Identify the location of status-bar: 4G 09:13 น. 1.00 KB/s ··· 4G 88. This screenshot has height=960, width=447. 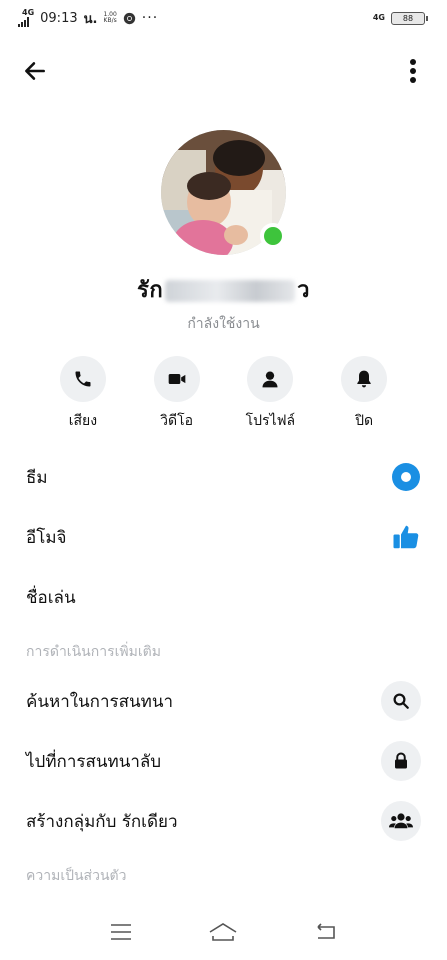
(223, 18).